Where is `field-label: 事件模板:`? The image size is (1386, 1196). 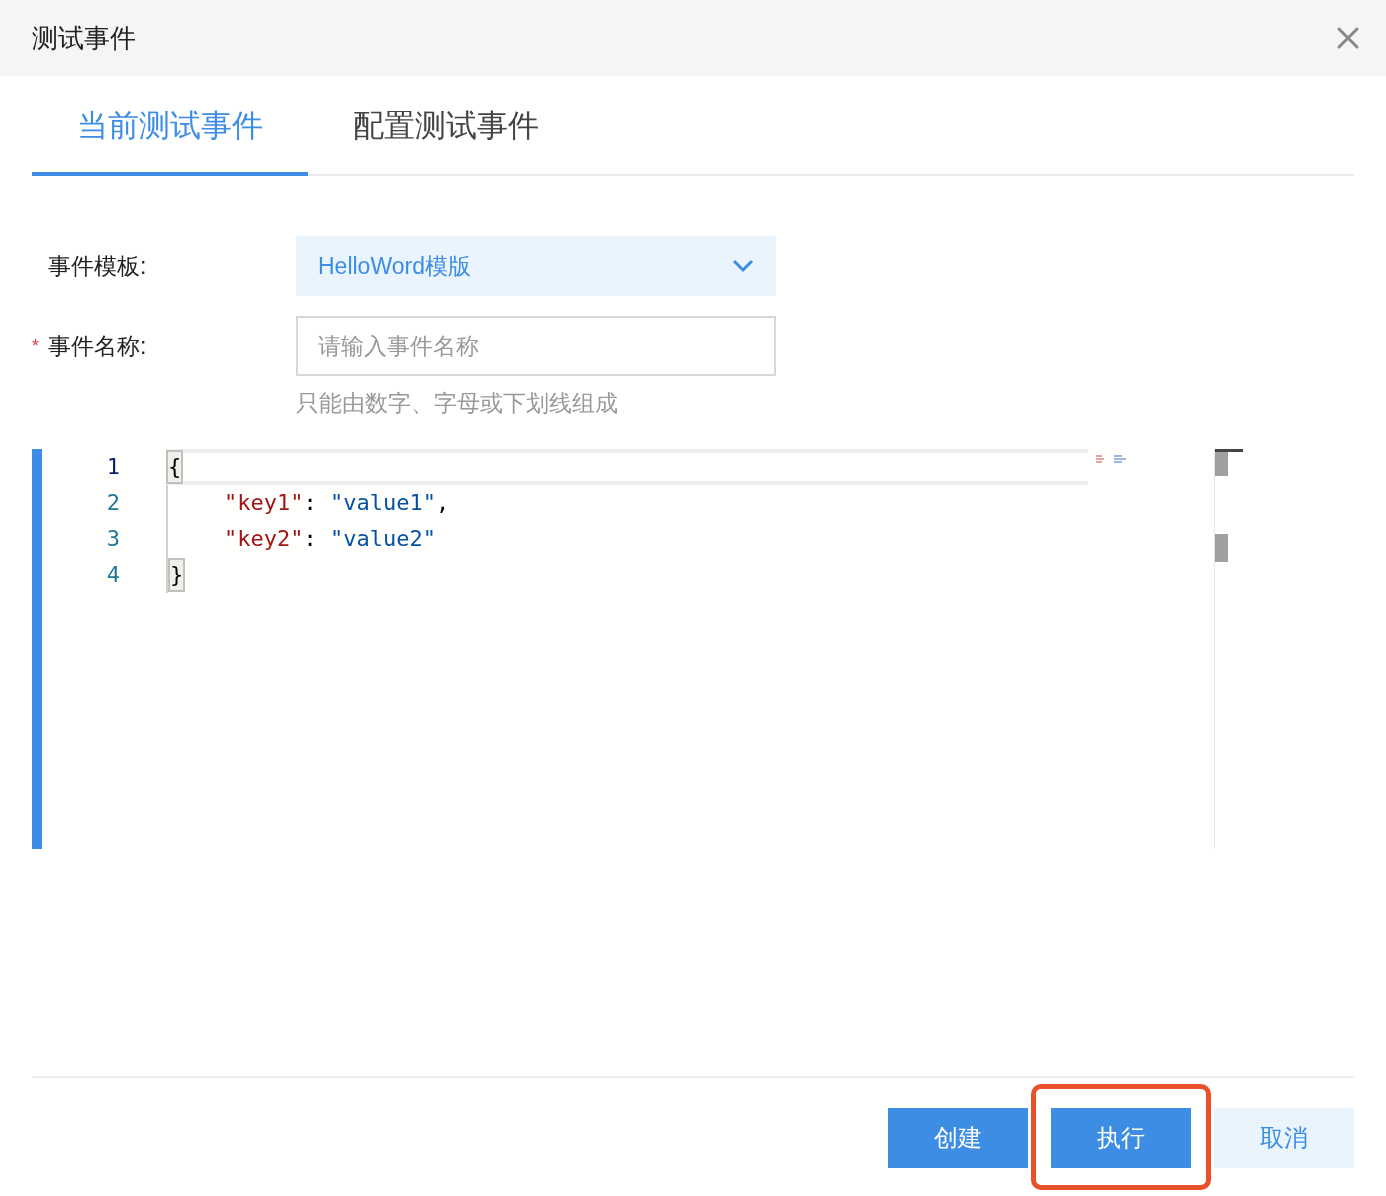
field-label: 事件模板: is located at coordinates (97, 266).